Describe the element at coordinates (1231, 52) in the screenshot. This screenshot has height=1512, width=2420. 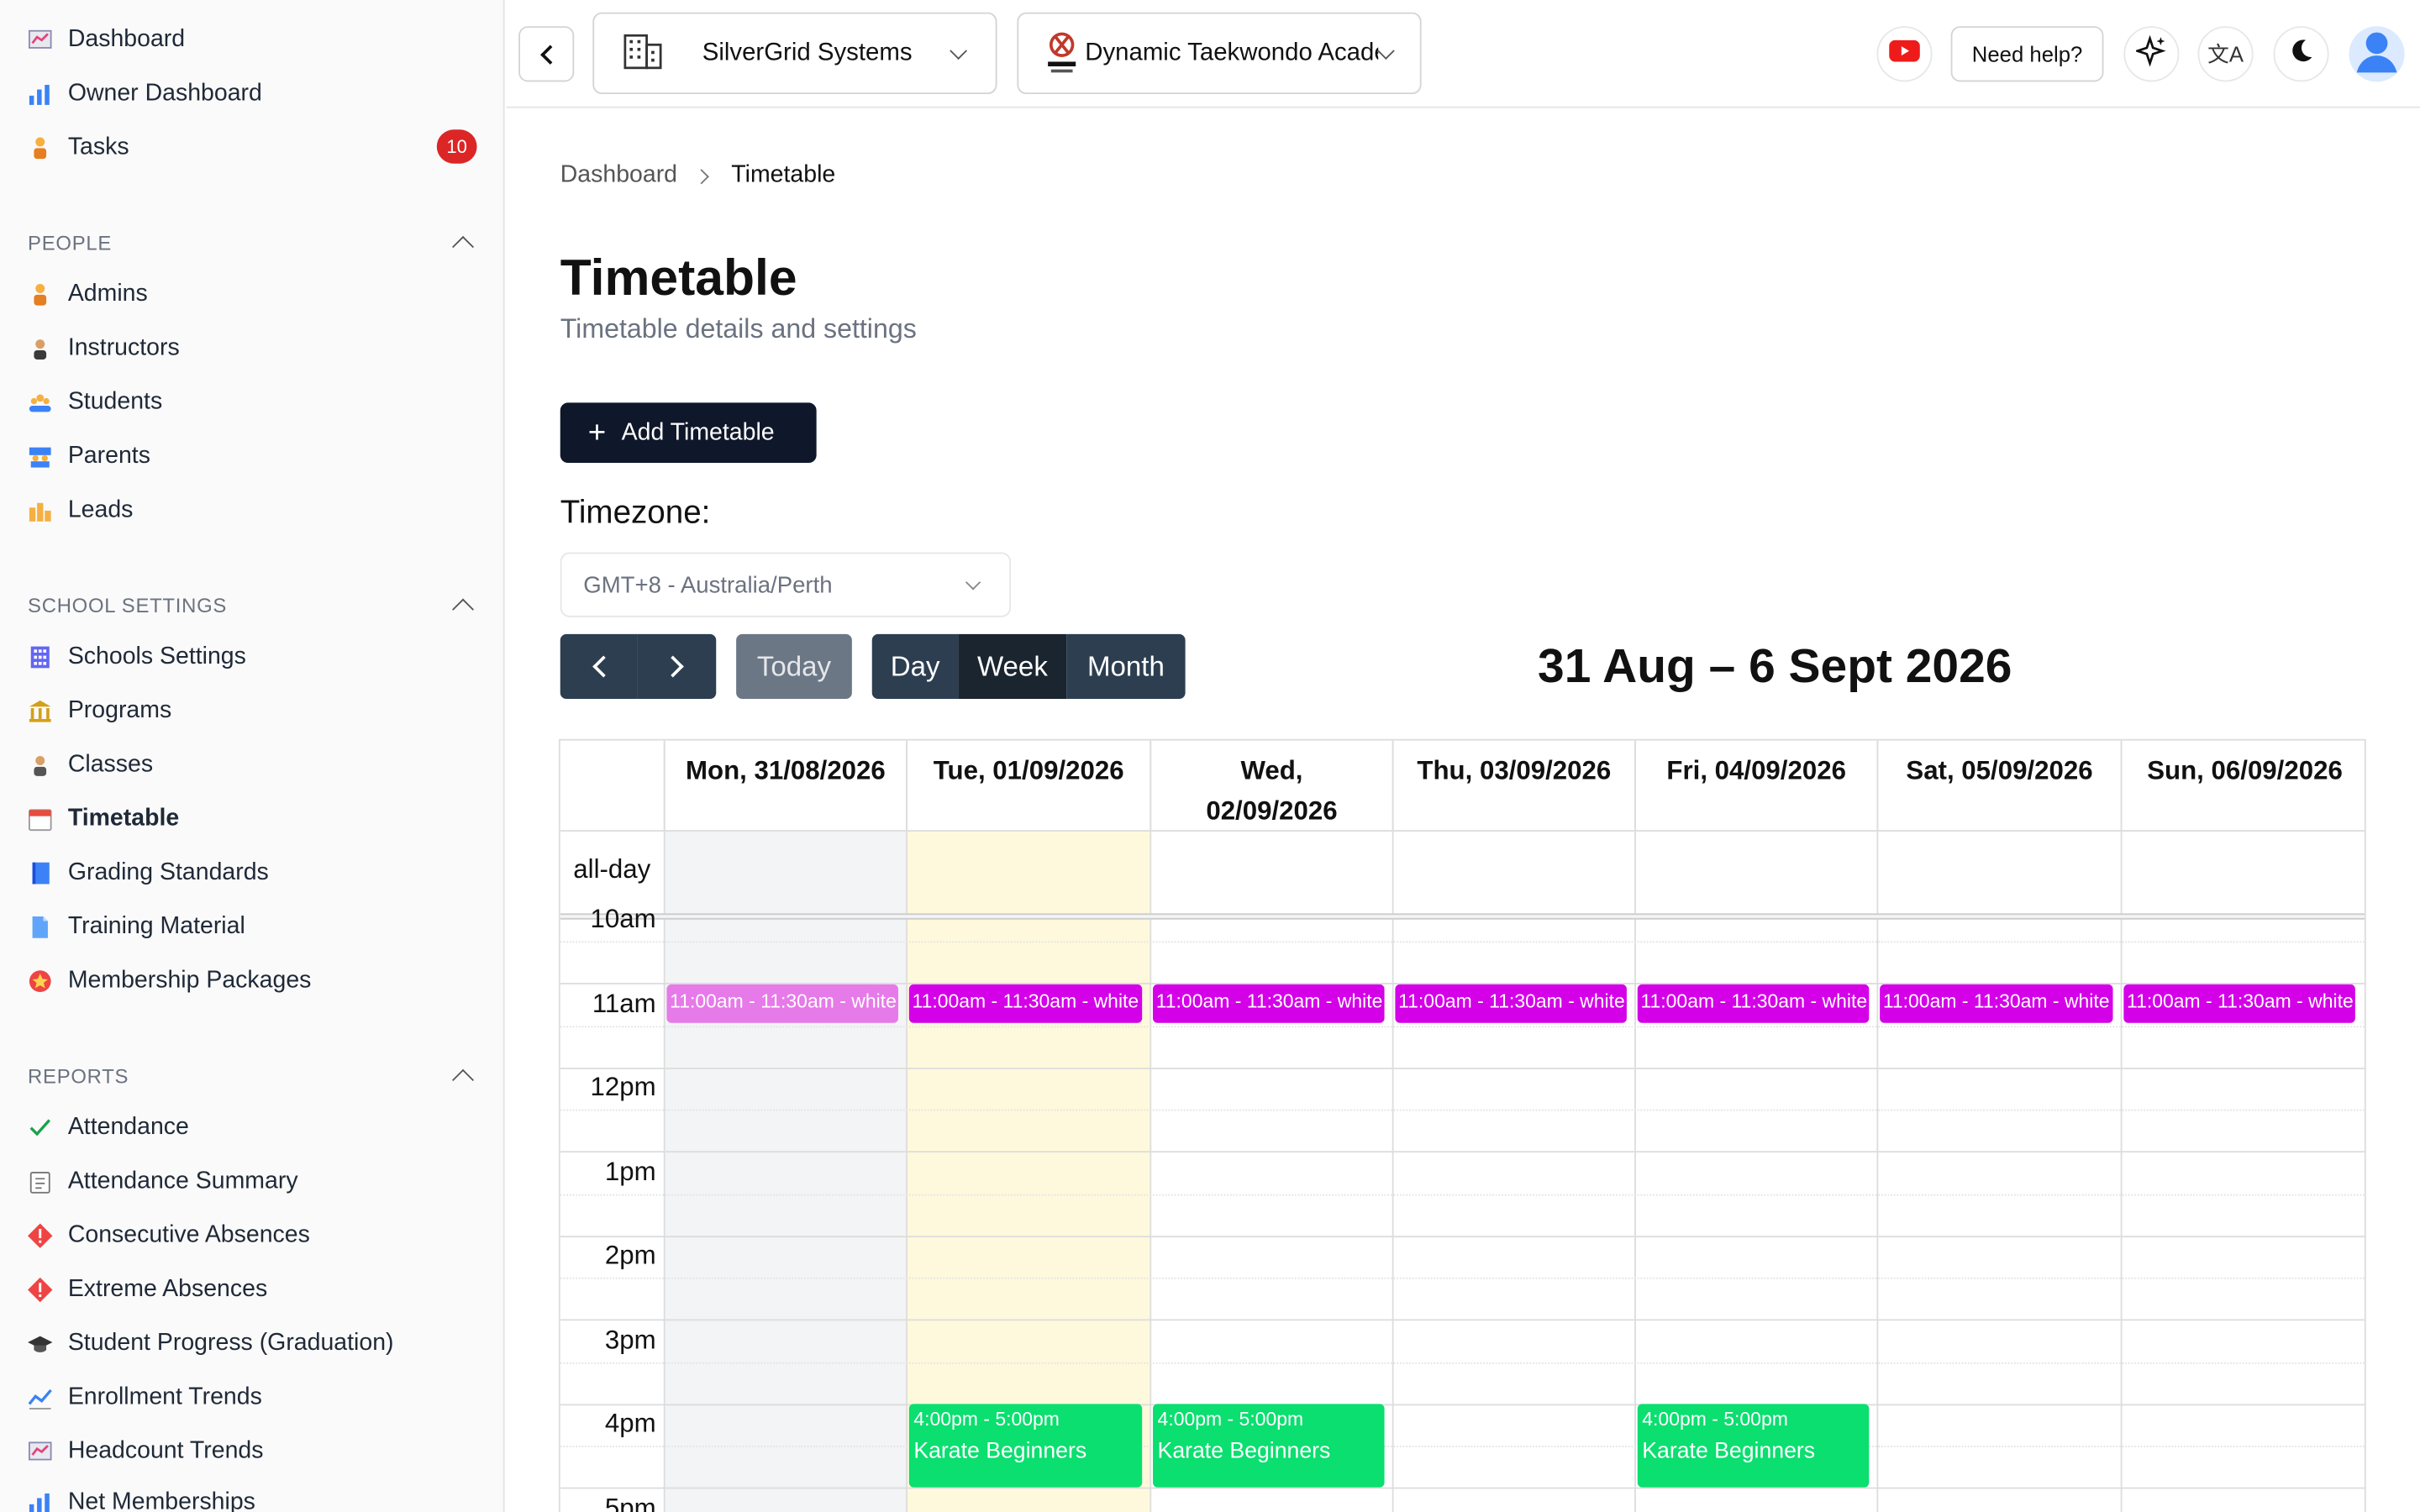
I see `school-name: Dynamic Taekwondo Academy` at that location.